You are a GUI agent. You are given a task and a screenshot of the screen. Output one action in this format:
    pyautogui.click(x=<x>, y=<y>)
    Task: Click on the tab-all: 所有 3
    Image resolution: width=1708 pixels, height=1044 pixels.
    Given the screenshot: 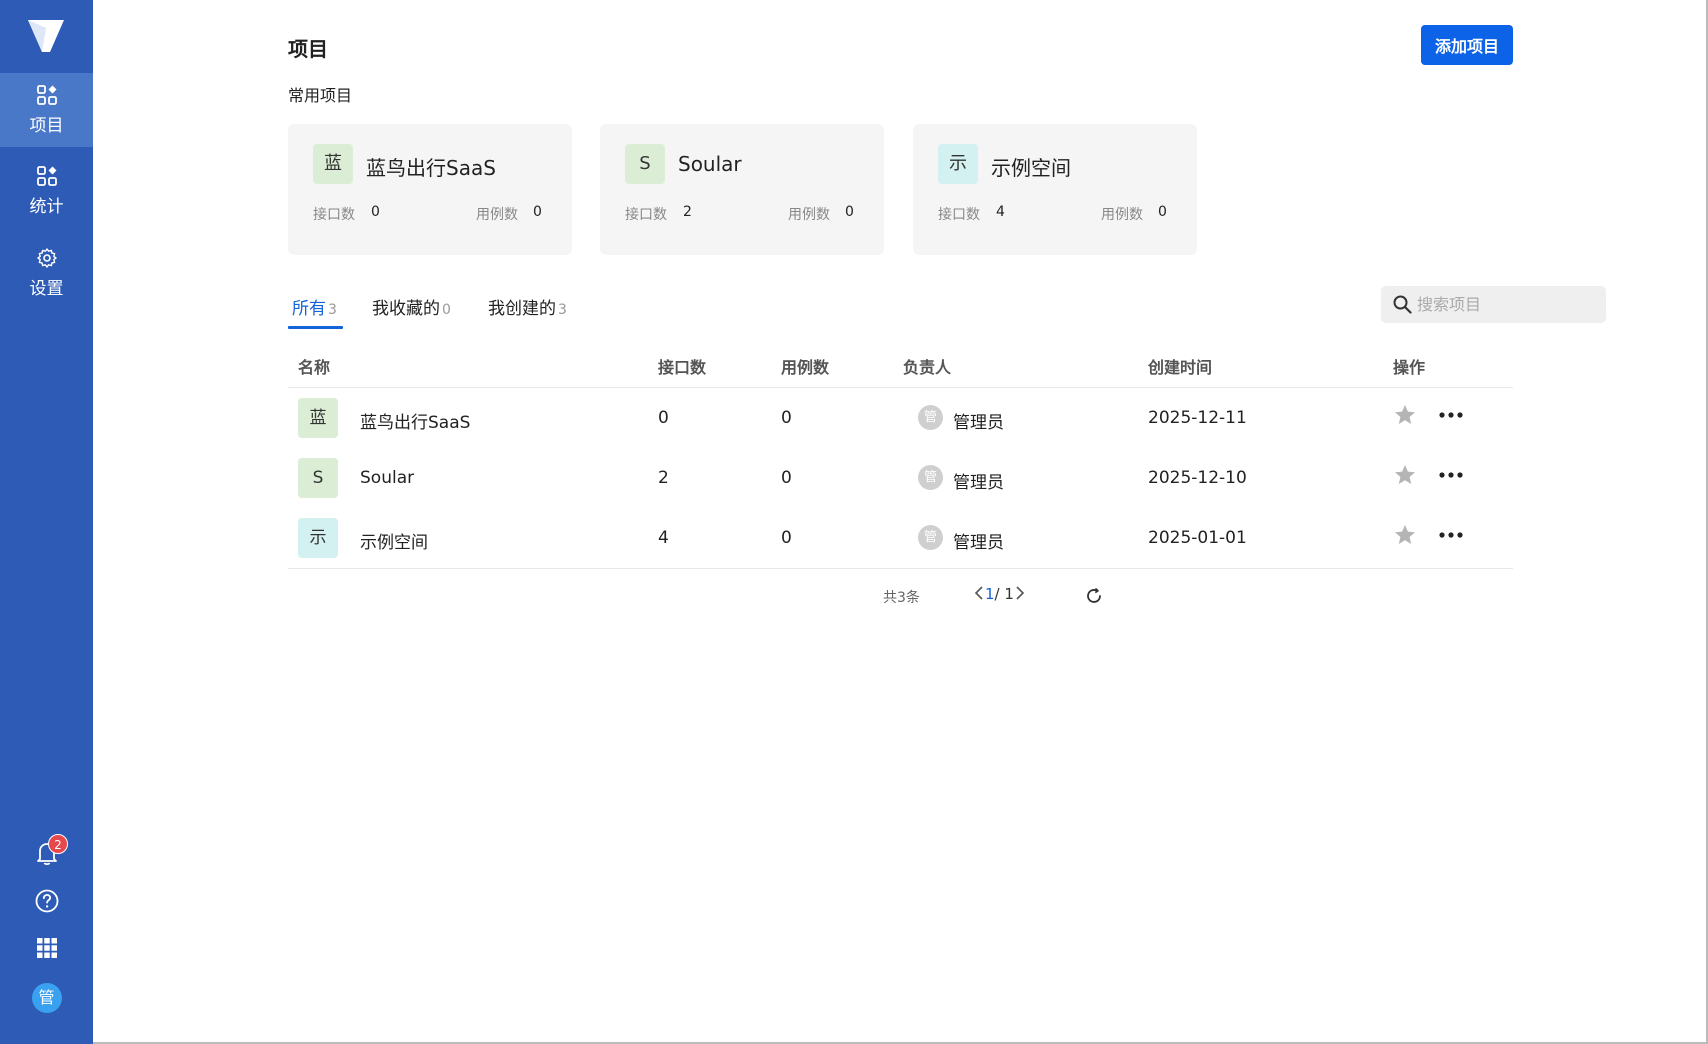 What is the action you would take?
    pyautogui.click(x=314, y=306)
    